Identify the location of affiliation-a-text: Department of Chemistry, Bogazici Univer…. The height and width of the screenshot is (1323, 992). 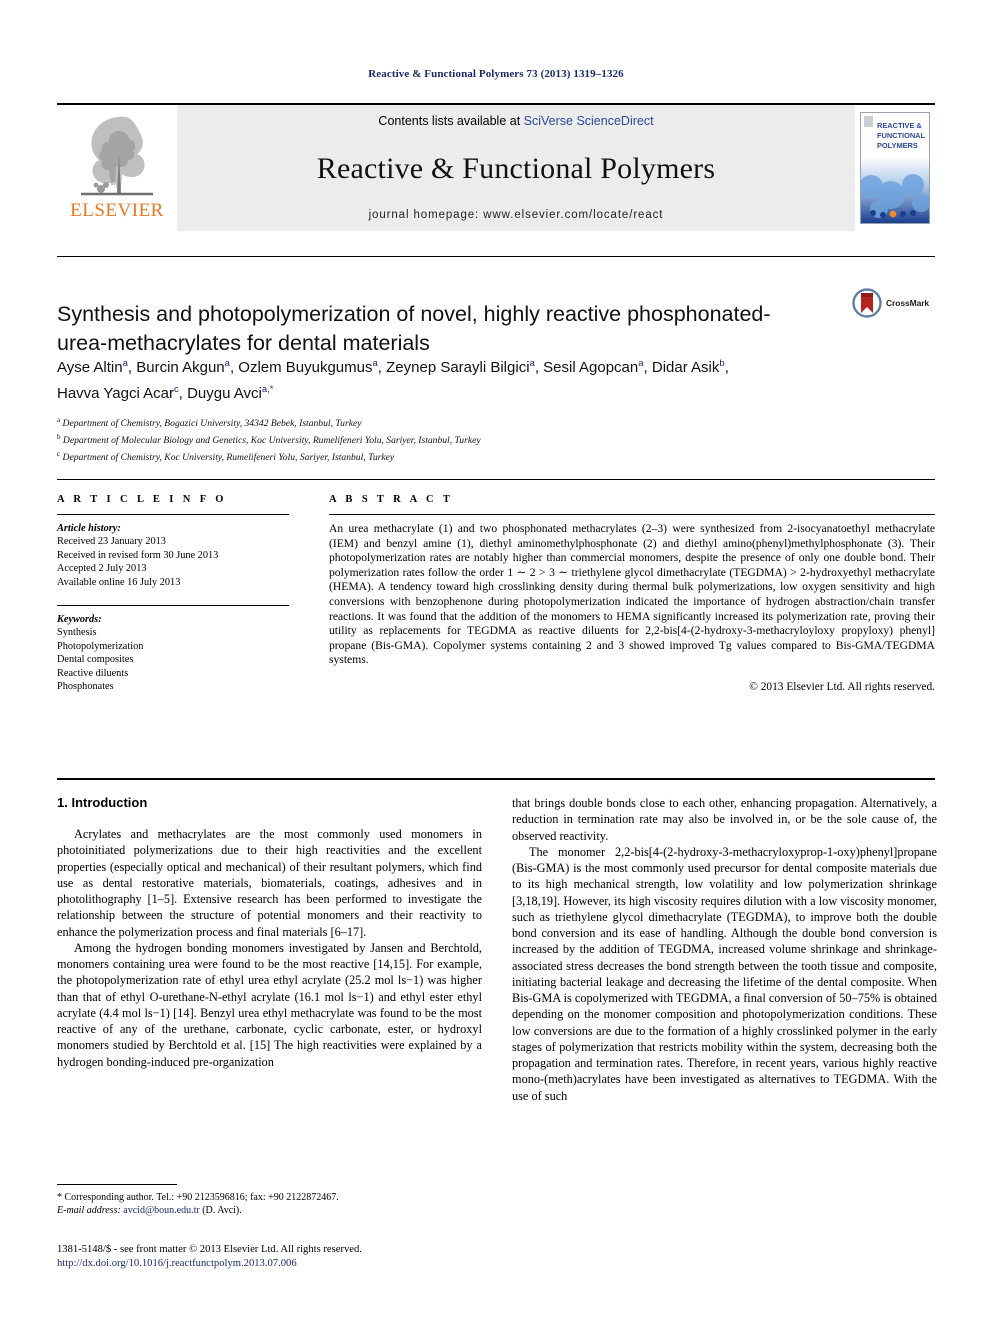
(212, 424).